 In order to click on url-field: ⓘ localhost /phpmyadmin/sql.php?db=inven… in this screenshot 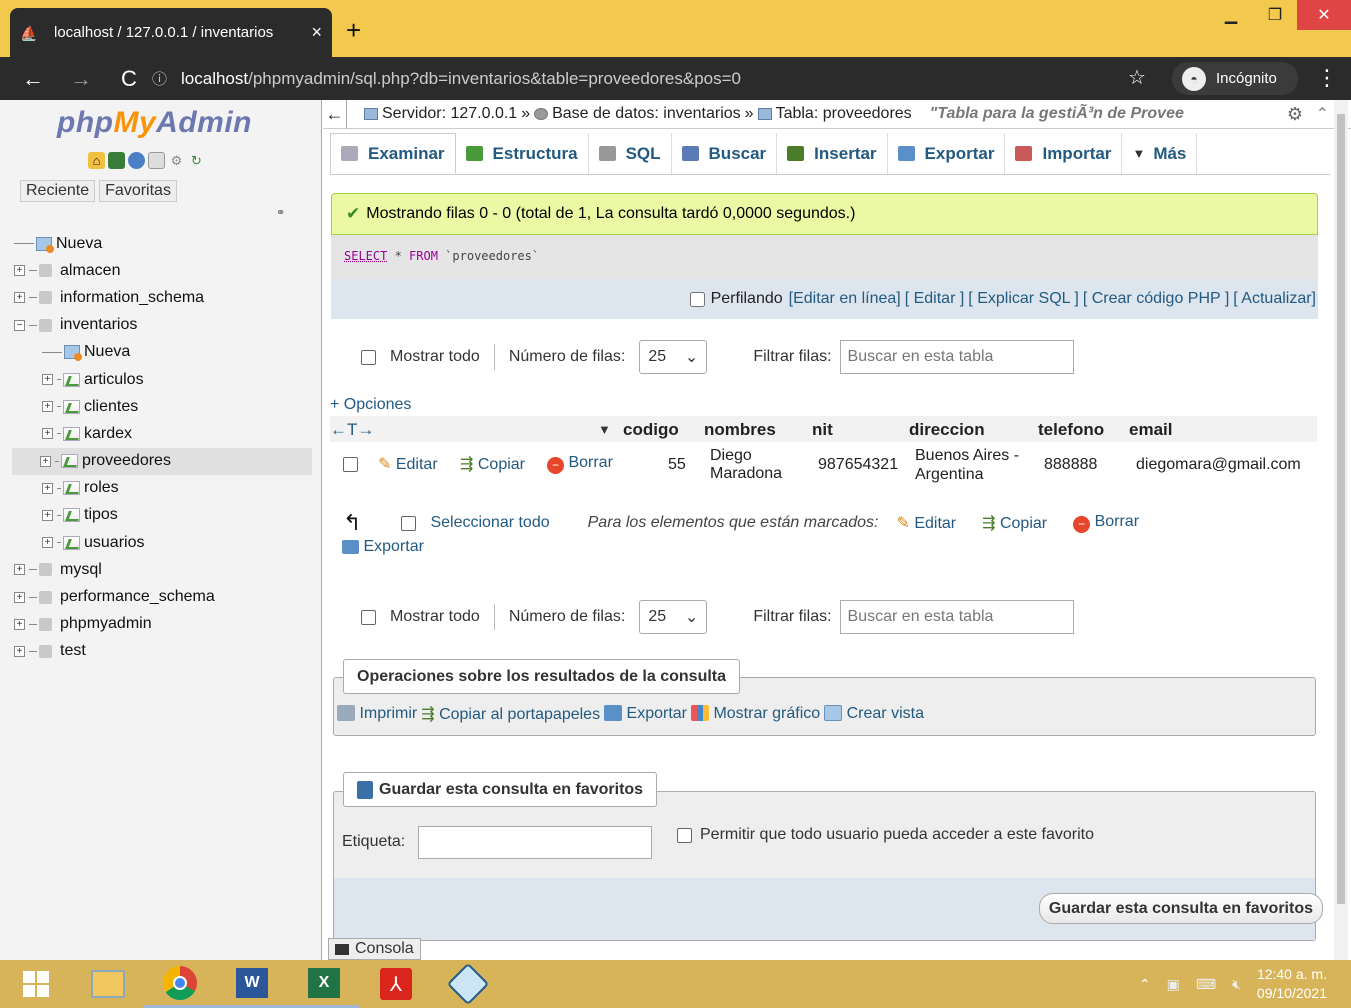, I will do `click(632, 78)`.